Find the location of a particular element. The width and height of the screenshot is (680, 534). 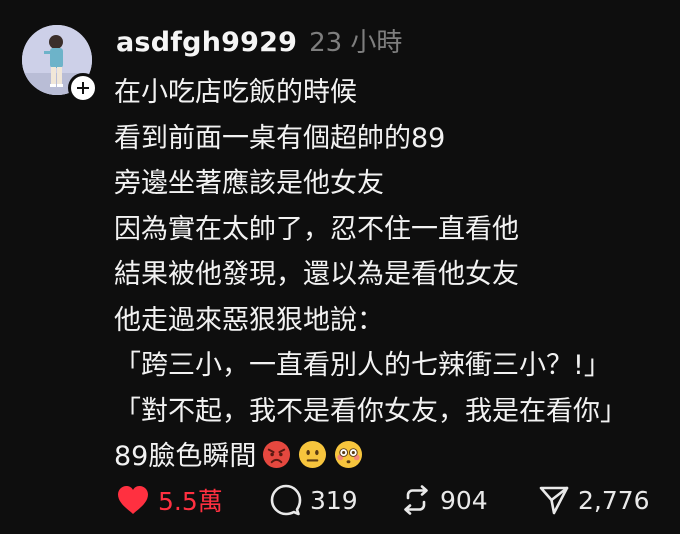

comment-bubble-icon is located at coordinates (286, 500).